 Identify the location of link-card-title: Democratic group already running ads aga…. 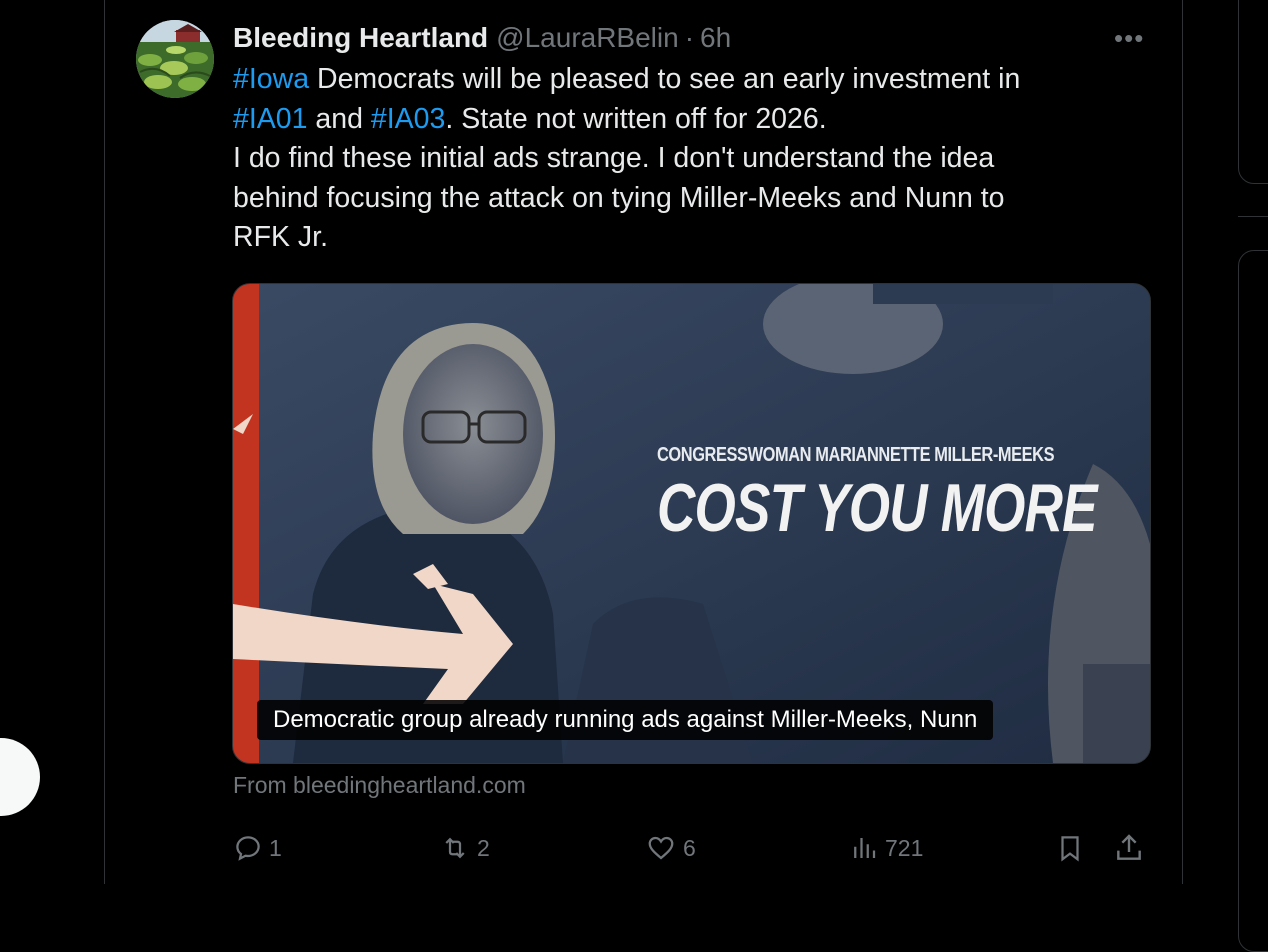
(625, 720).